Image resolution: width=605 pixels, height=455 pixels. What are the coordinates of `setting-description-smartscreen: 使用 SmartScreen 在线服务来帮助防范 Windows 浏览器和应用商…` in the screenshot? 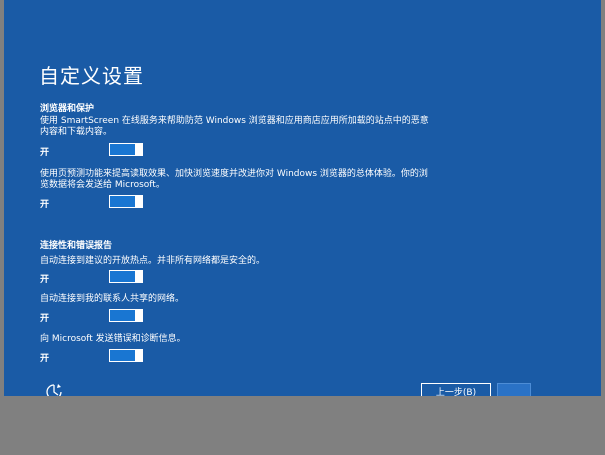 It's located at (234, 126).